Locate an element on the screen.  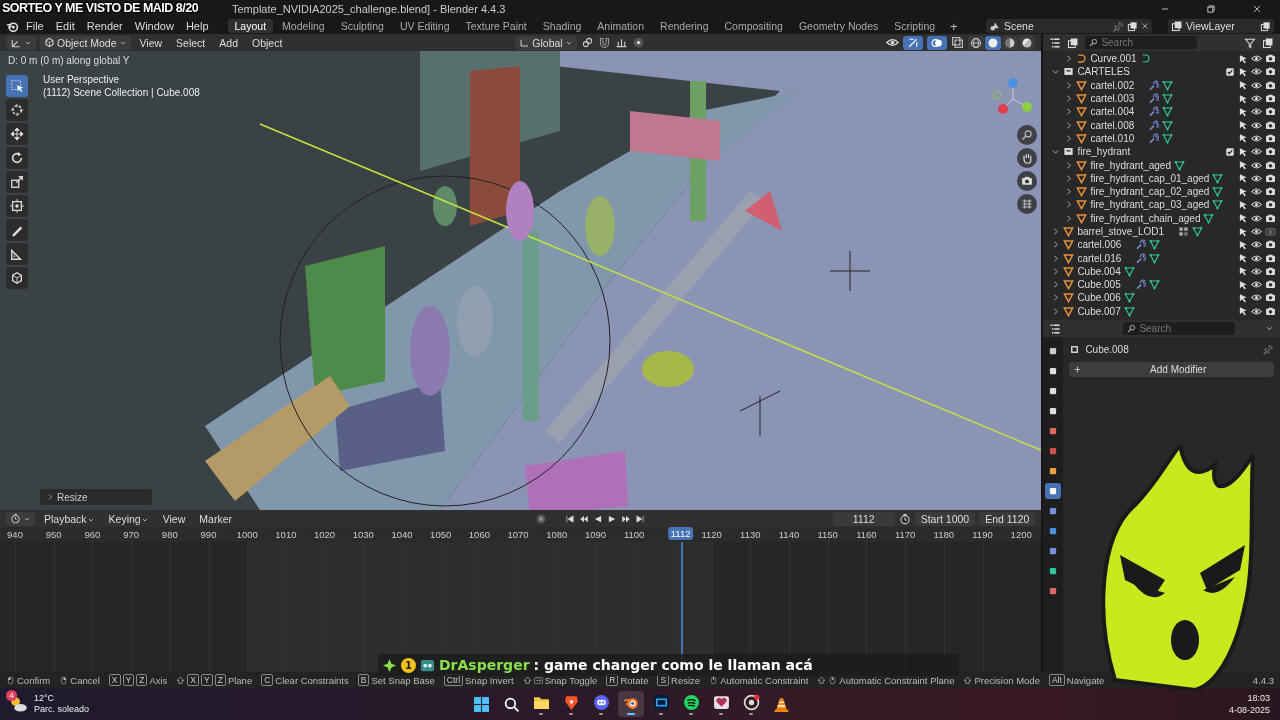
outliner-item-name: fire_hydrant_cap_01_aged is located at coordinates (1150, 178).